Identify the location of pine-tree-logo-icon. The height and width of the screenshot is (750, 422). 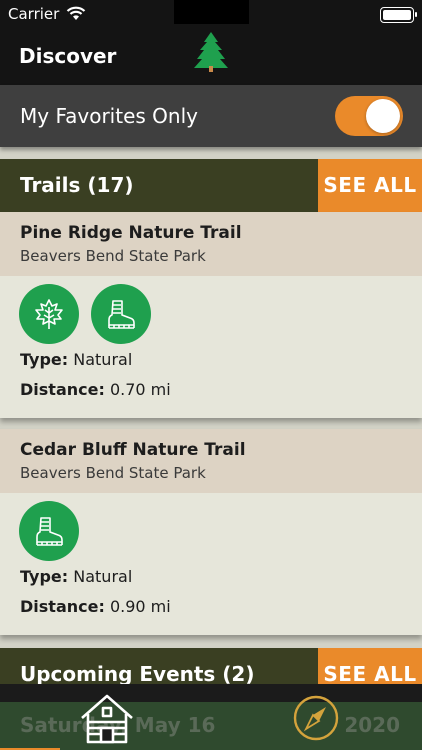
(211, 54).